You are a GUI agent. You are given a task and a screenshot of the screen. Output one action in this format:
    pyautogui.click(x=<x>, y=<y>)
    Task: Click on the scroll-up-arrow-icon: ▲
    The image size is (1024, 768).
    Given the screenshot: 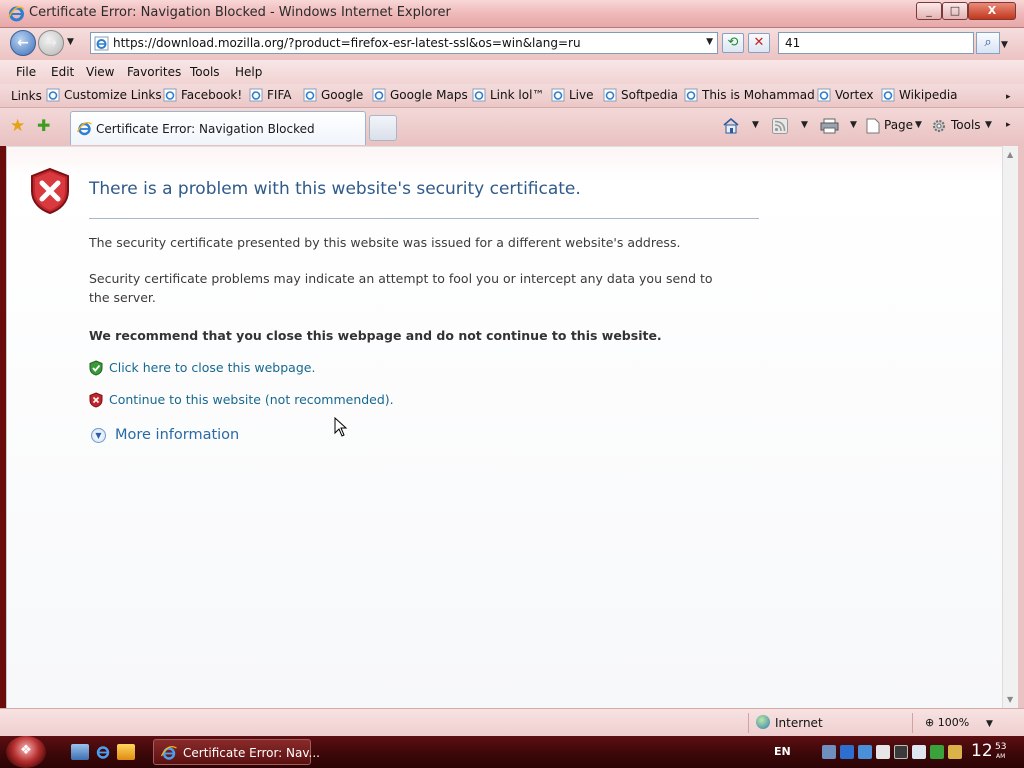 What is the action you would take?
    pyautogui.click(x=1010, y=154)
    